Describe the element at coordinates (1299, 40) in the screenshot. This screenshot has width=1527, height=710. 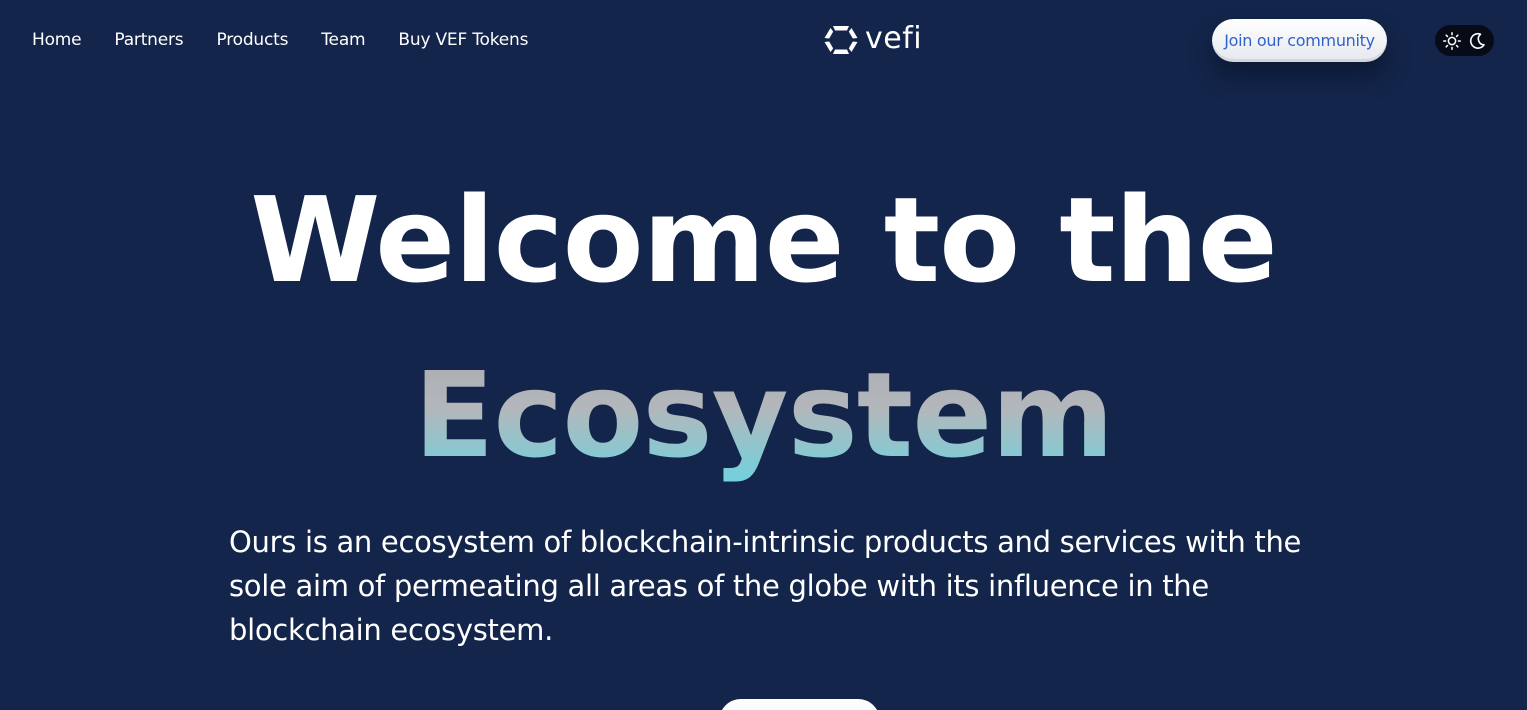
I see `join-community-button: Join our community` at that location.